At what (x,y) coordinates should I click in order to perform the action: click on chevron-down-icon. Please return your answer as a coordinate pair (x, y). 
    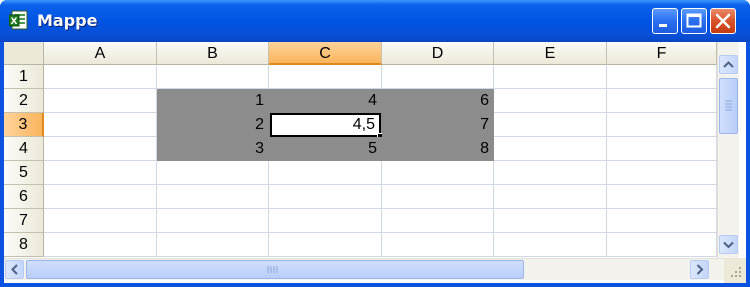
    Looking at the image, I should click on (728, 245).